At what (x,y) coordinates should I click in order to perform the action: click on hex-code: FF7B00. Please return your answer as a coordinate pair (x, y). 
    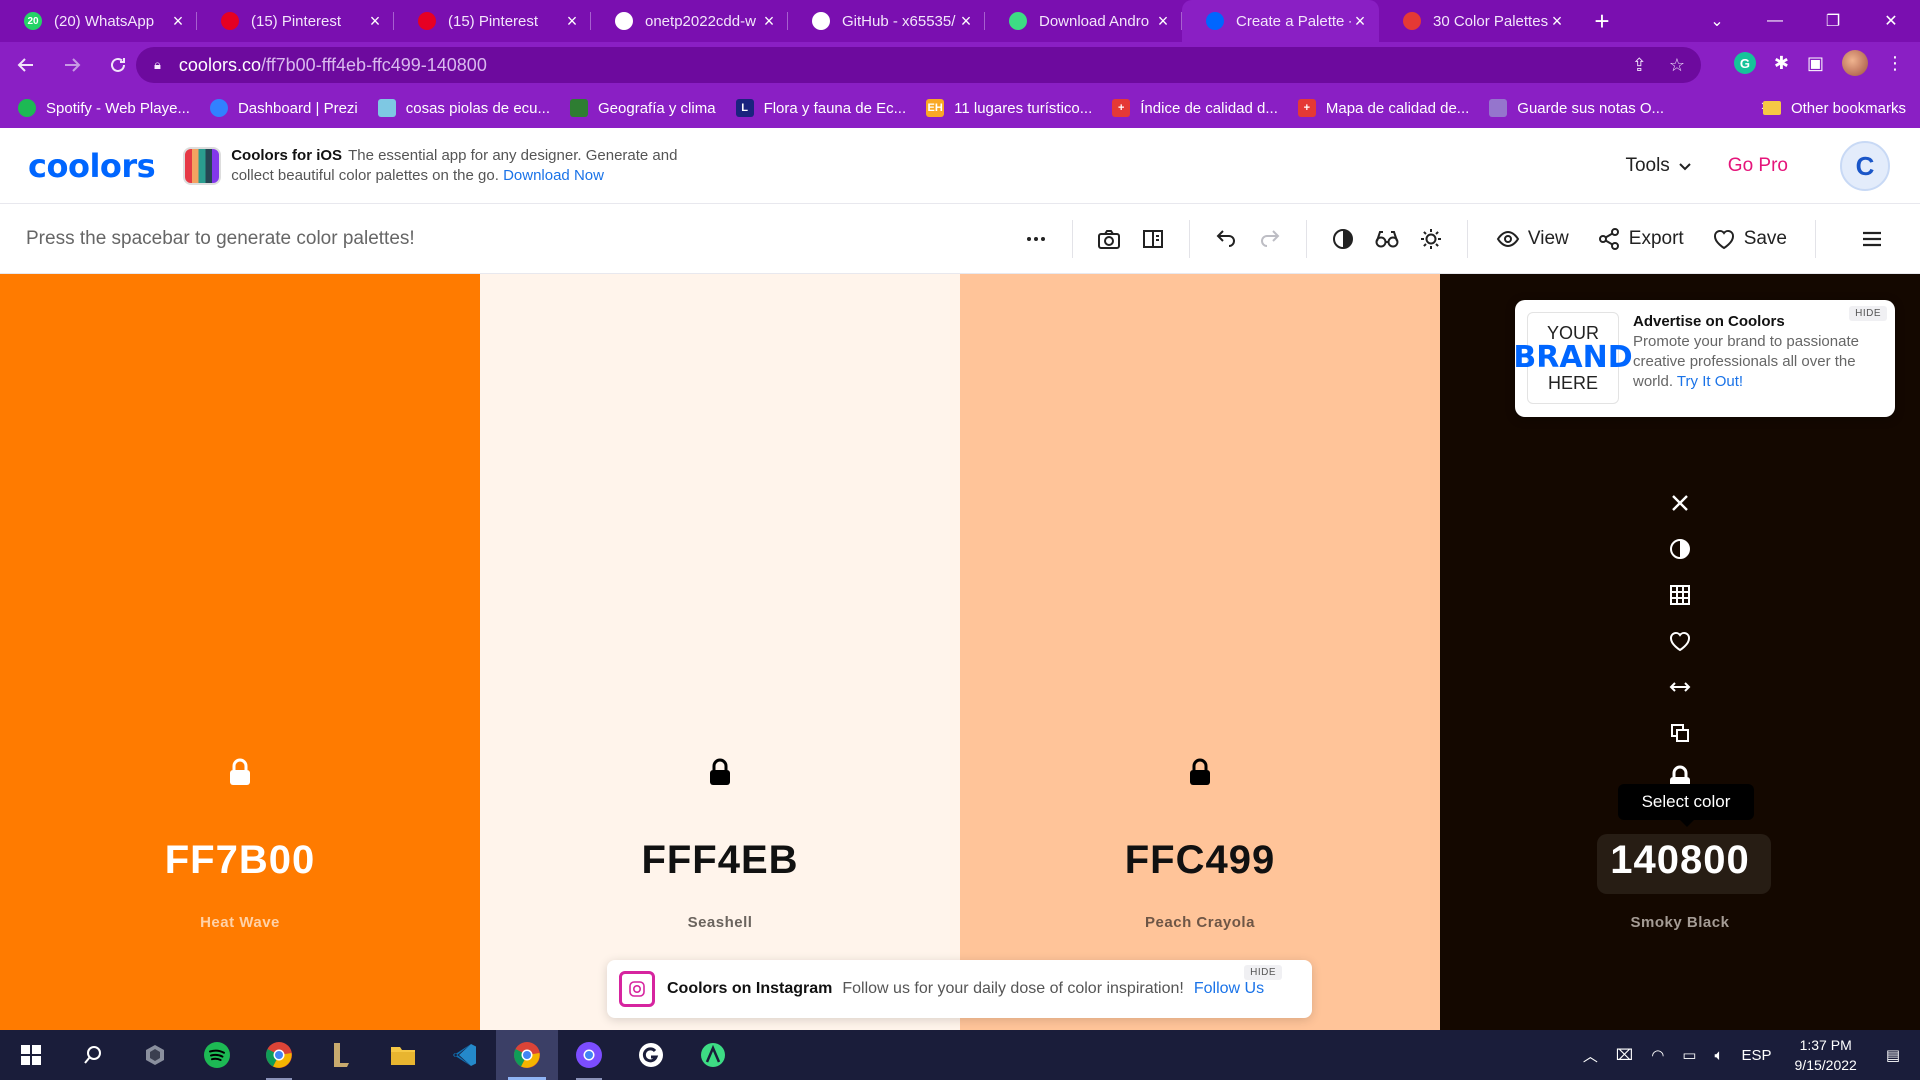
    Looking at the image, I should click on (240, 860).